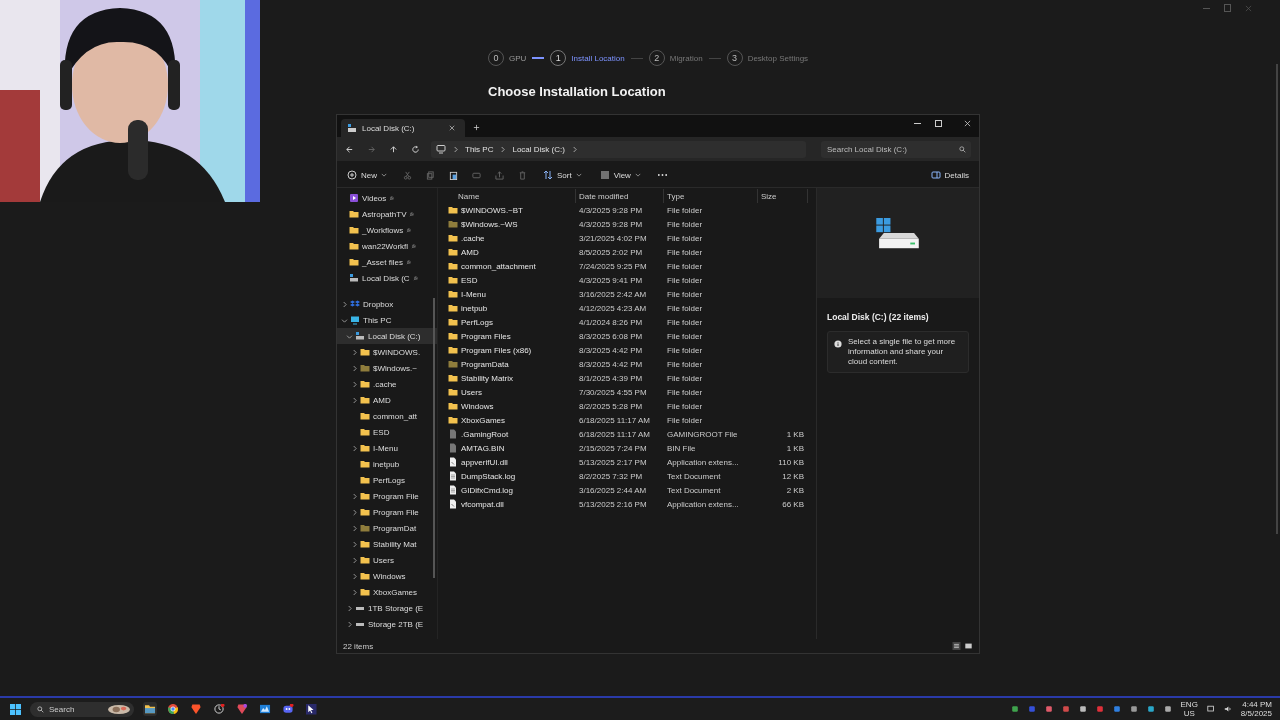  What do you see at coordinates (511, 378) in the screenshot?
I see `file-name: Stability Matrix` at bounding box center [511, 378].